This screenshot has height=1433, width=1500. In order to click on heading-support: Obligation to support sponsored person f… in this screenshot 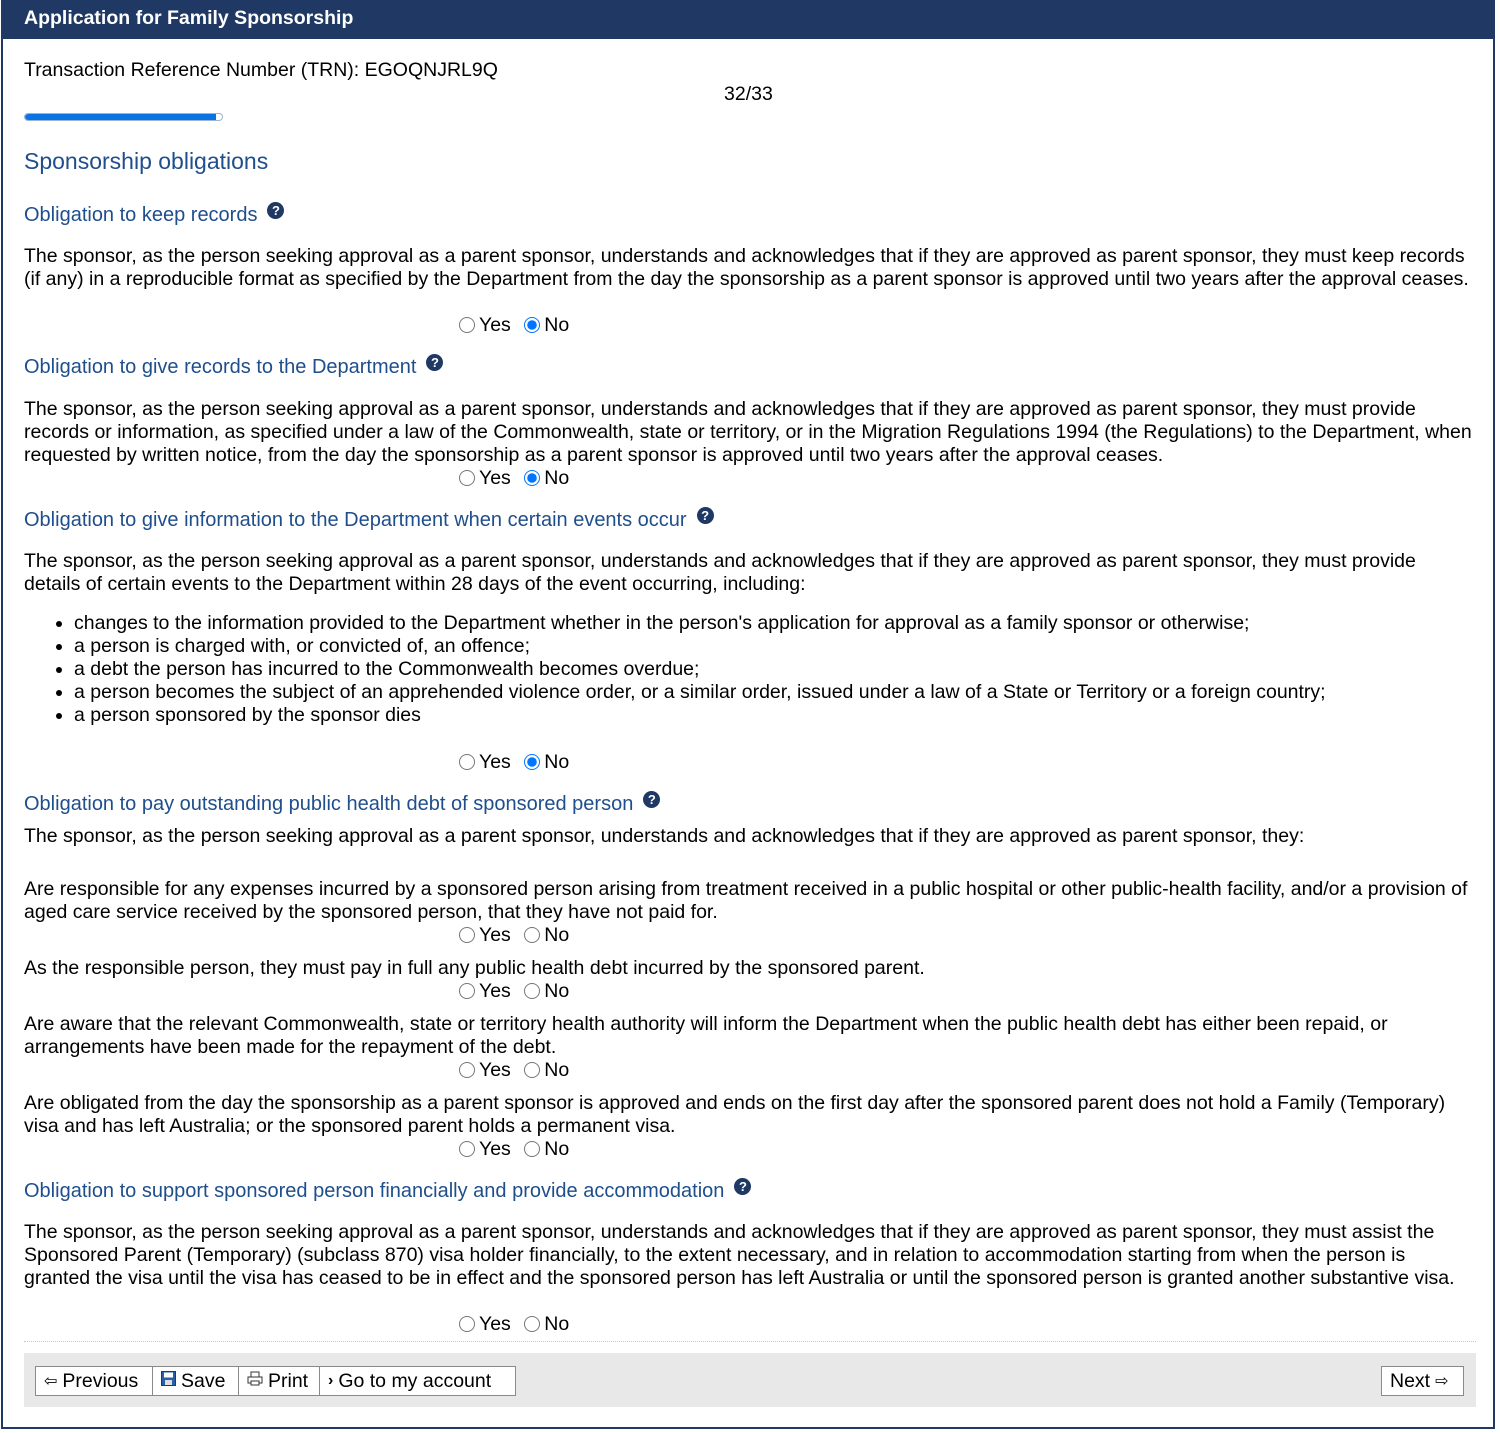, I will do `click(388, 1190)`.